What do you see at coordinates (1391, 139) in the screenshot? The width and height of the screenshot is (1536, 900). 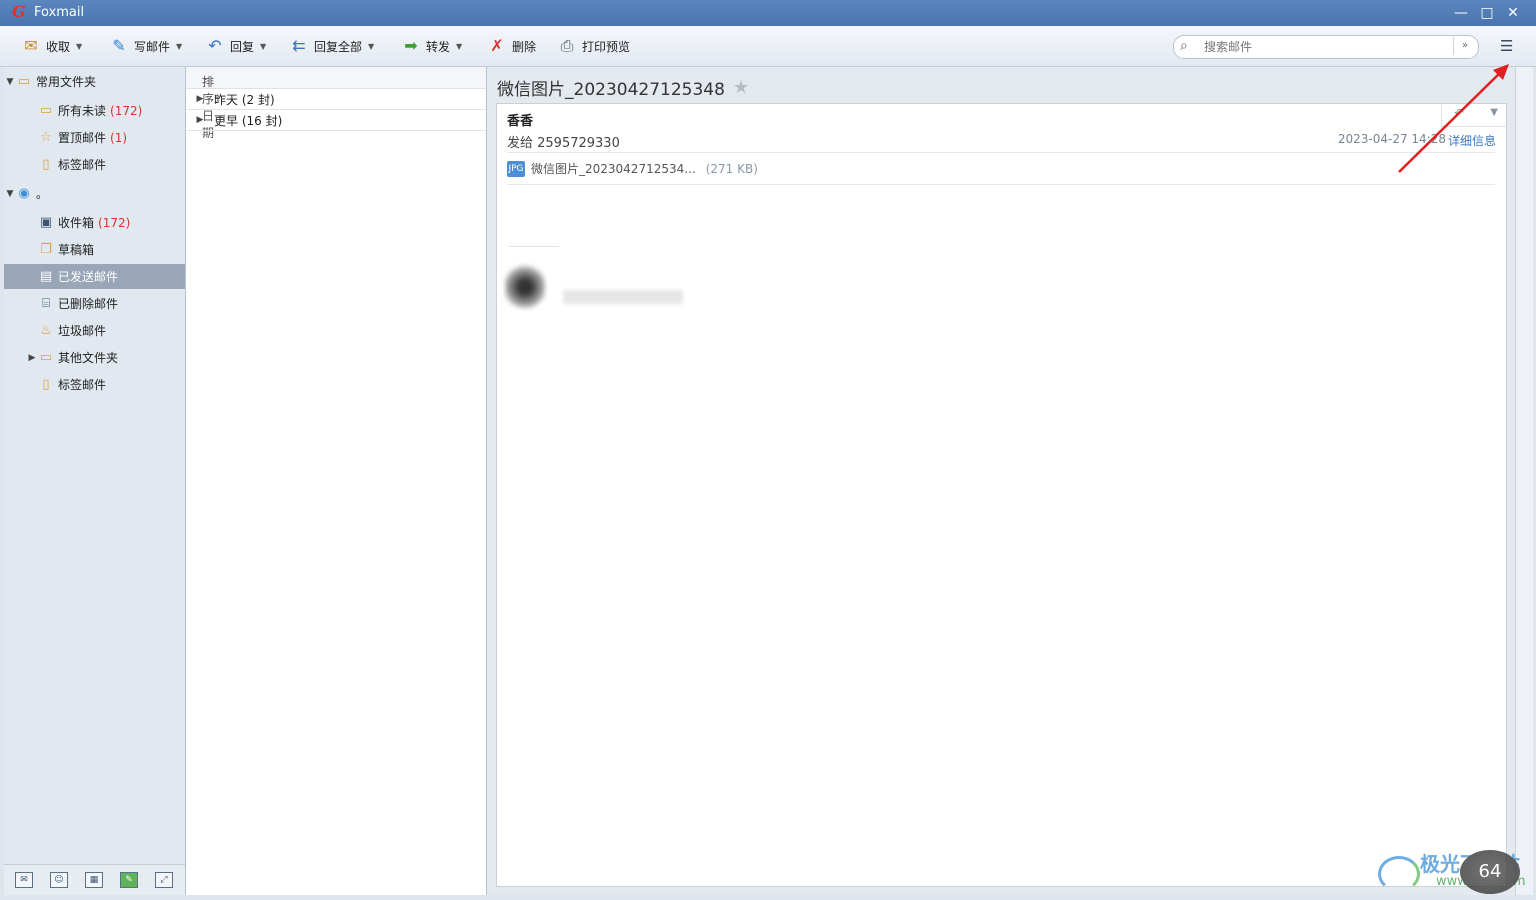 I see `mail-date: 2023-04-27 14:28` at bounding box center [1391, 139].